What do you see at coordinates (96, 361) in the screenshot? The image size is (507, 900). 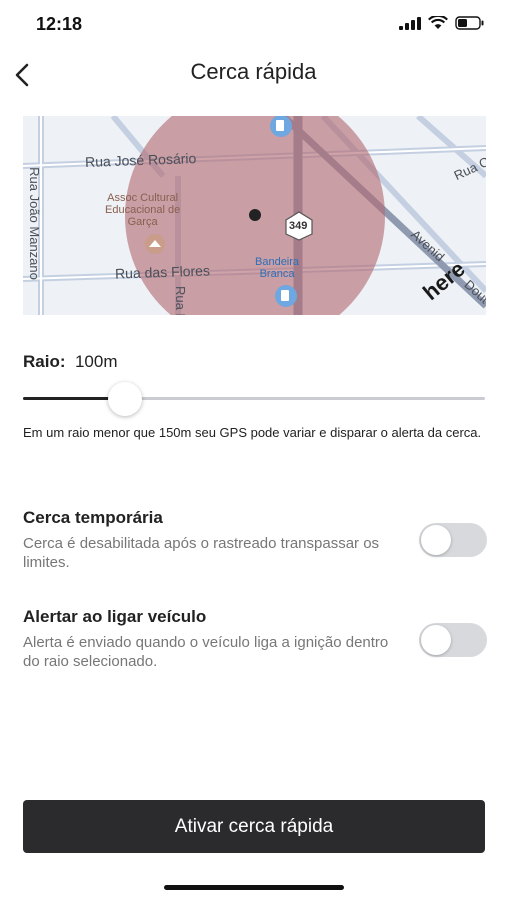 I see `radius-value: 100m` at bounding box center [96, 361].